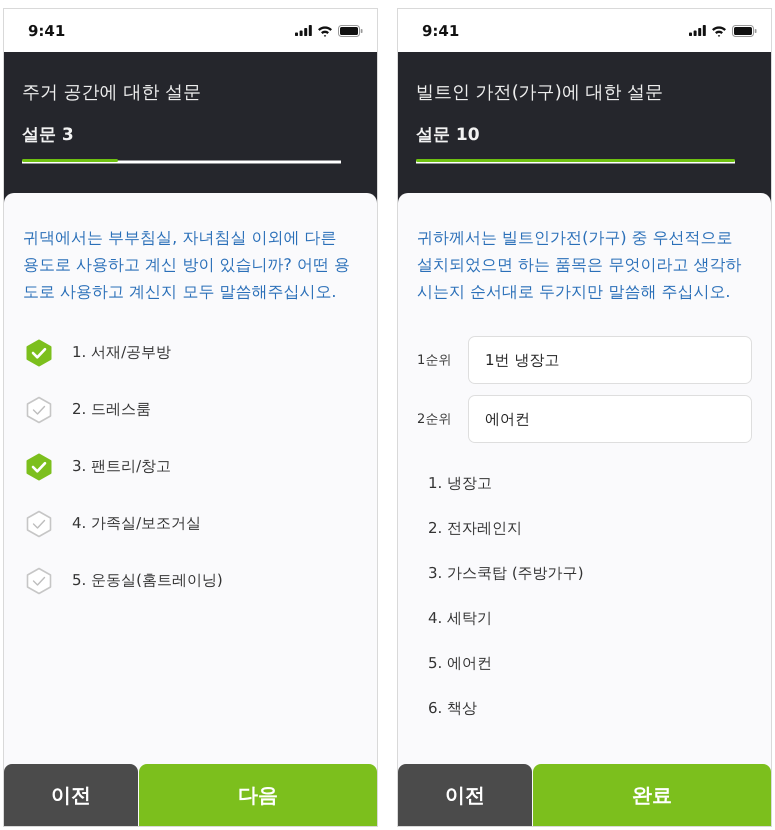  I want to click on option-item: 3. 팬트리/창고, so click(98, 466).